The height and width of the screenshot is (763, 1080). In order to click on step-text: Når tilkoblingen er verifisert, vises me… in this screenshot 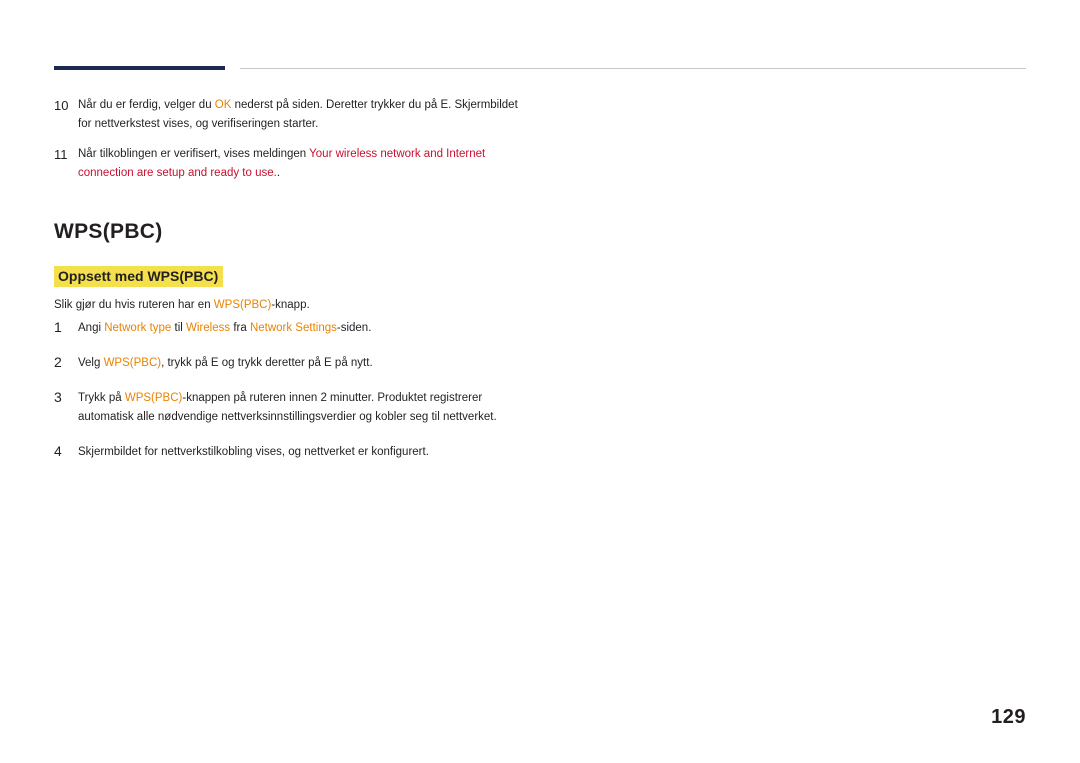, I will do `click(281, 164)`.